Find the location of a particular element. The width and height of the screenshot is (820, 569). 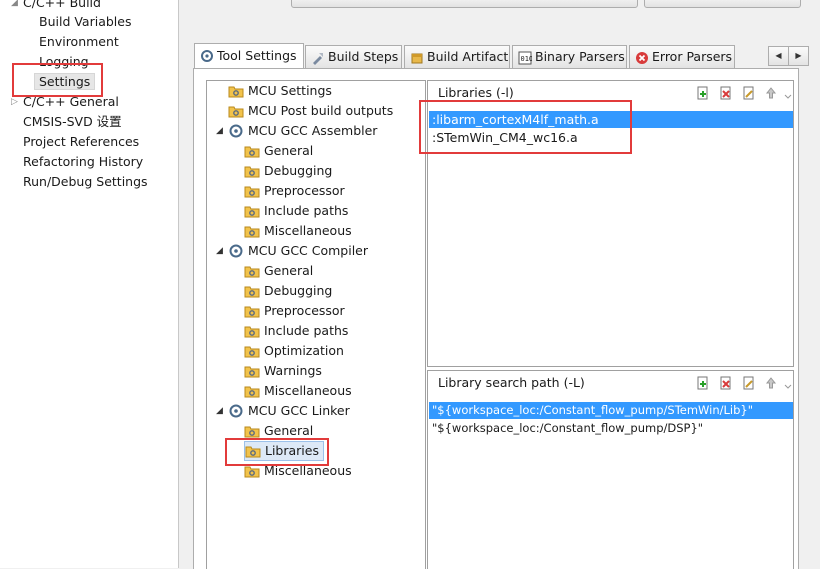

tab-label: Build Artifact is located at coordinates (468, 56).